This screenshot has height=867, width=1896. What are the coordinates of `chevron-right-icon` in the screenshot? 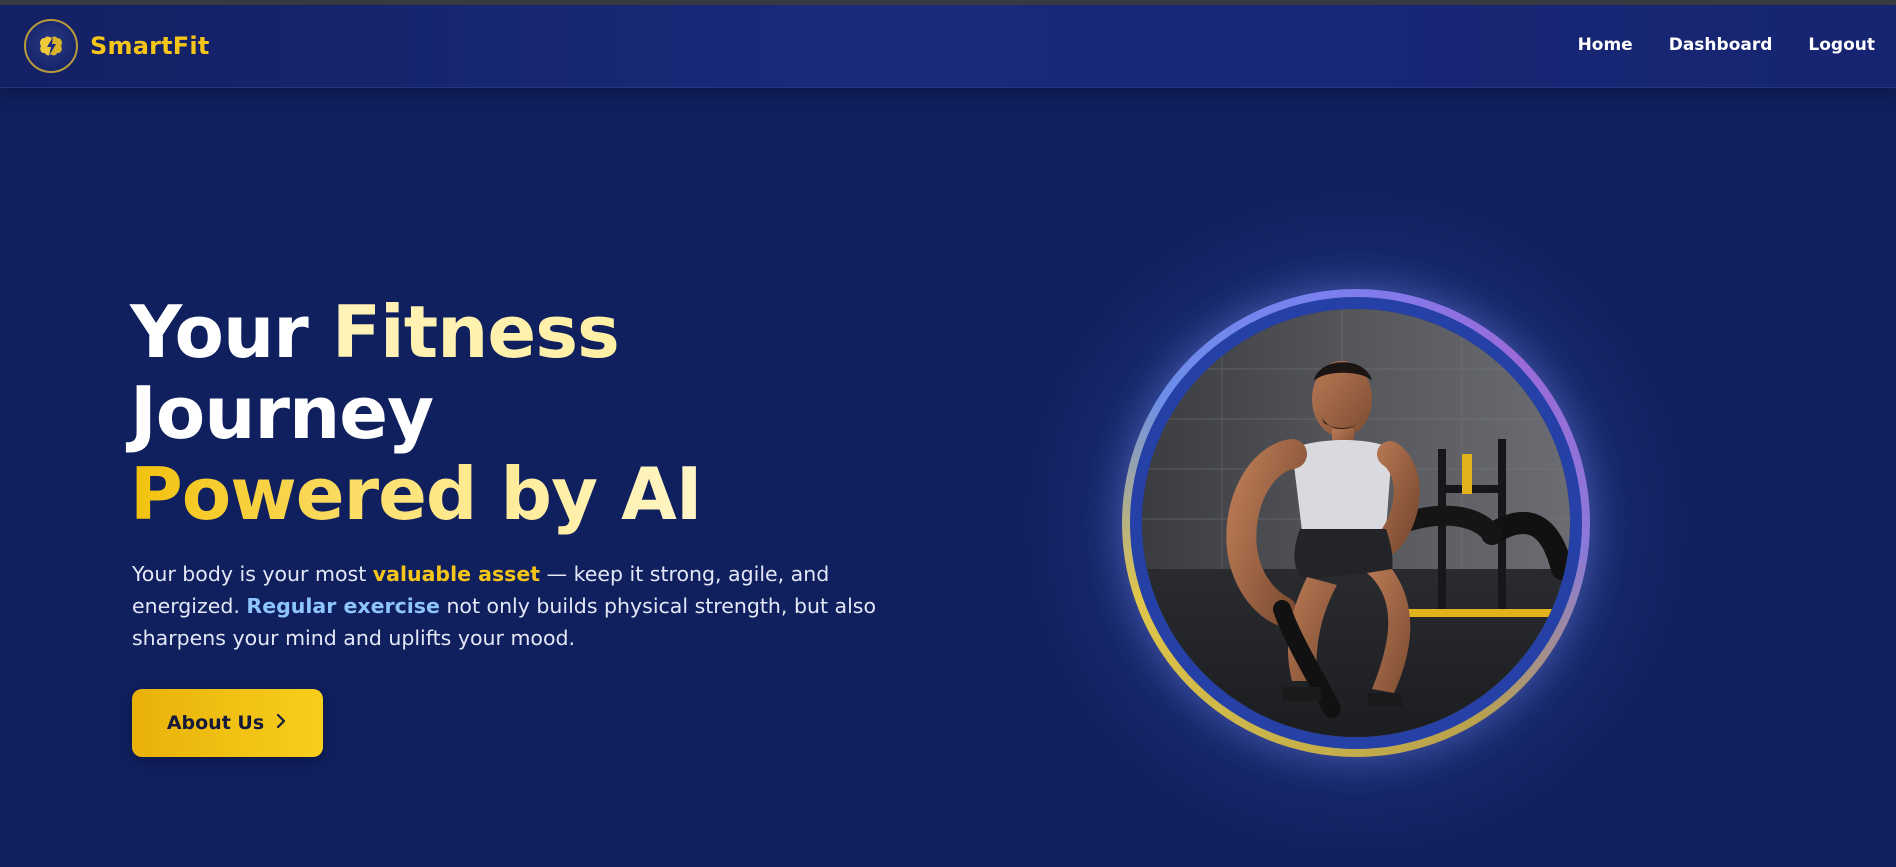 It's located at (281, 723).